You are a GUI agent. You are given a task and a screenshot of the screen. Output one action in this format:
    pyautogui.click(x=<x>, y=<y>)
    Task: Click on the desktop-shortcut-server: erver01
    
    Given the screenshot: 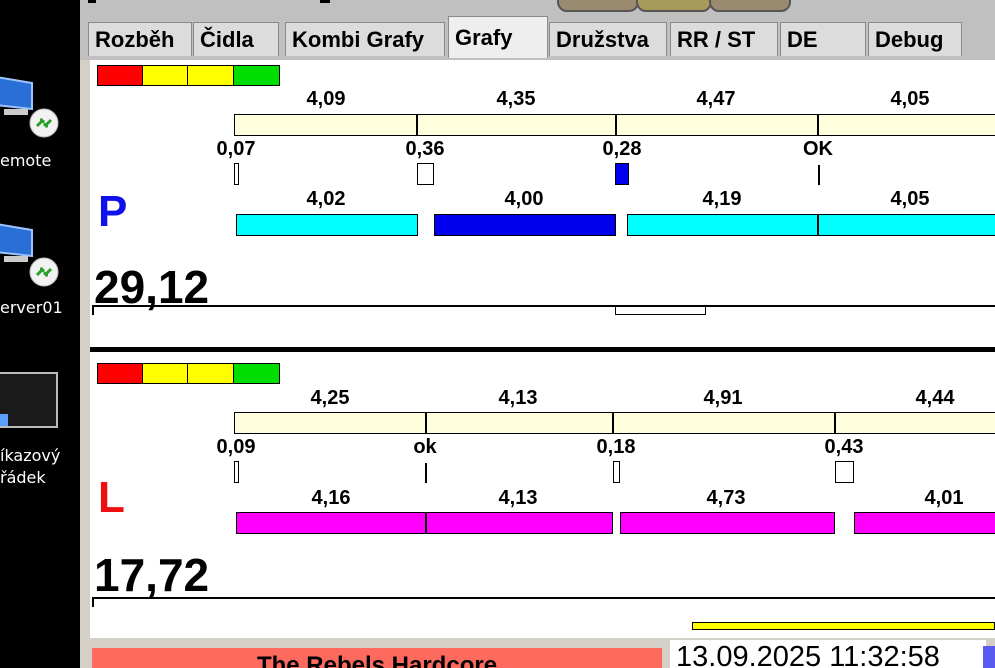 What is the action you would take?
    pyautogui.click(x=40, y=272)
    